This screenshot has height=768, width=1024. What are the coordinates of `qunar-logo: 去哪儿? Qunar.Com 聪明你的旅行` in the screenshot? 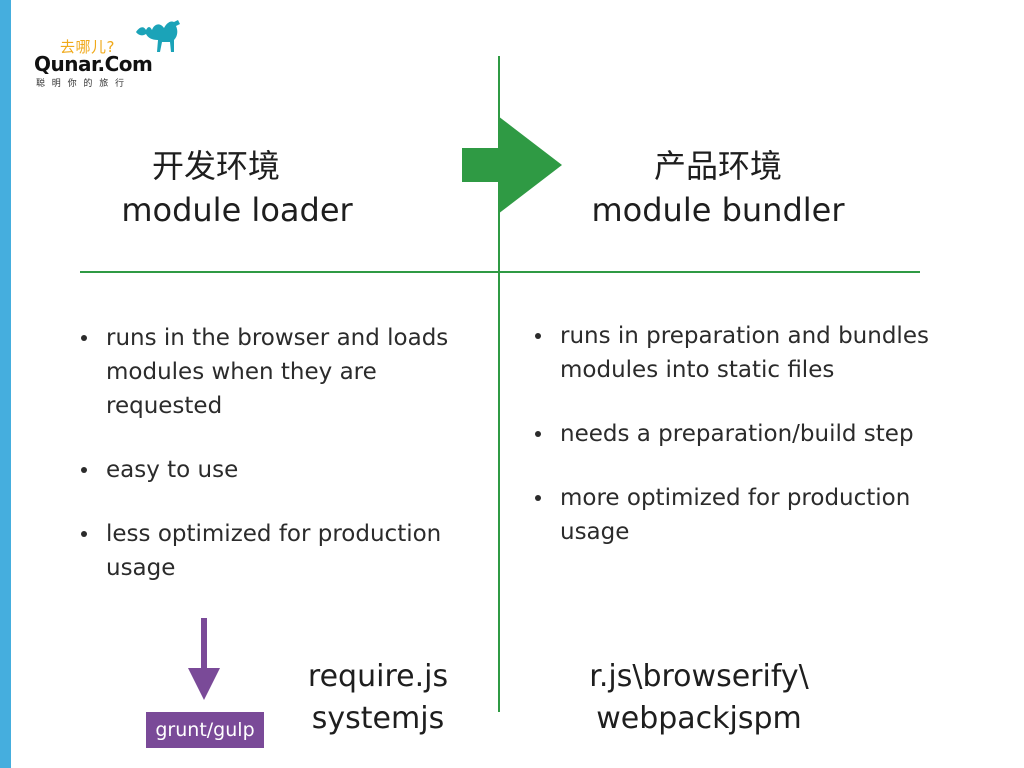 It's located at (115, 54).